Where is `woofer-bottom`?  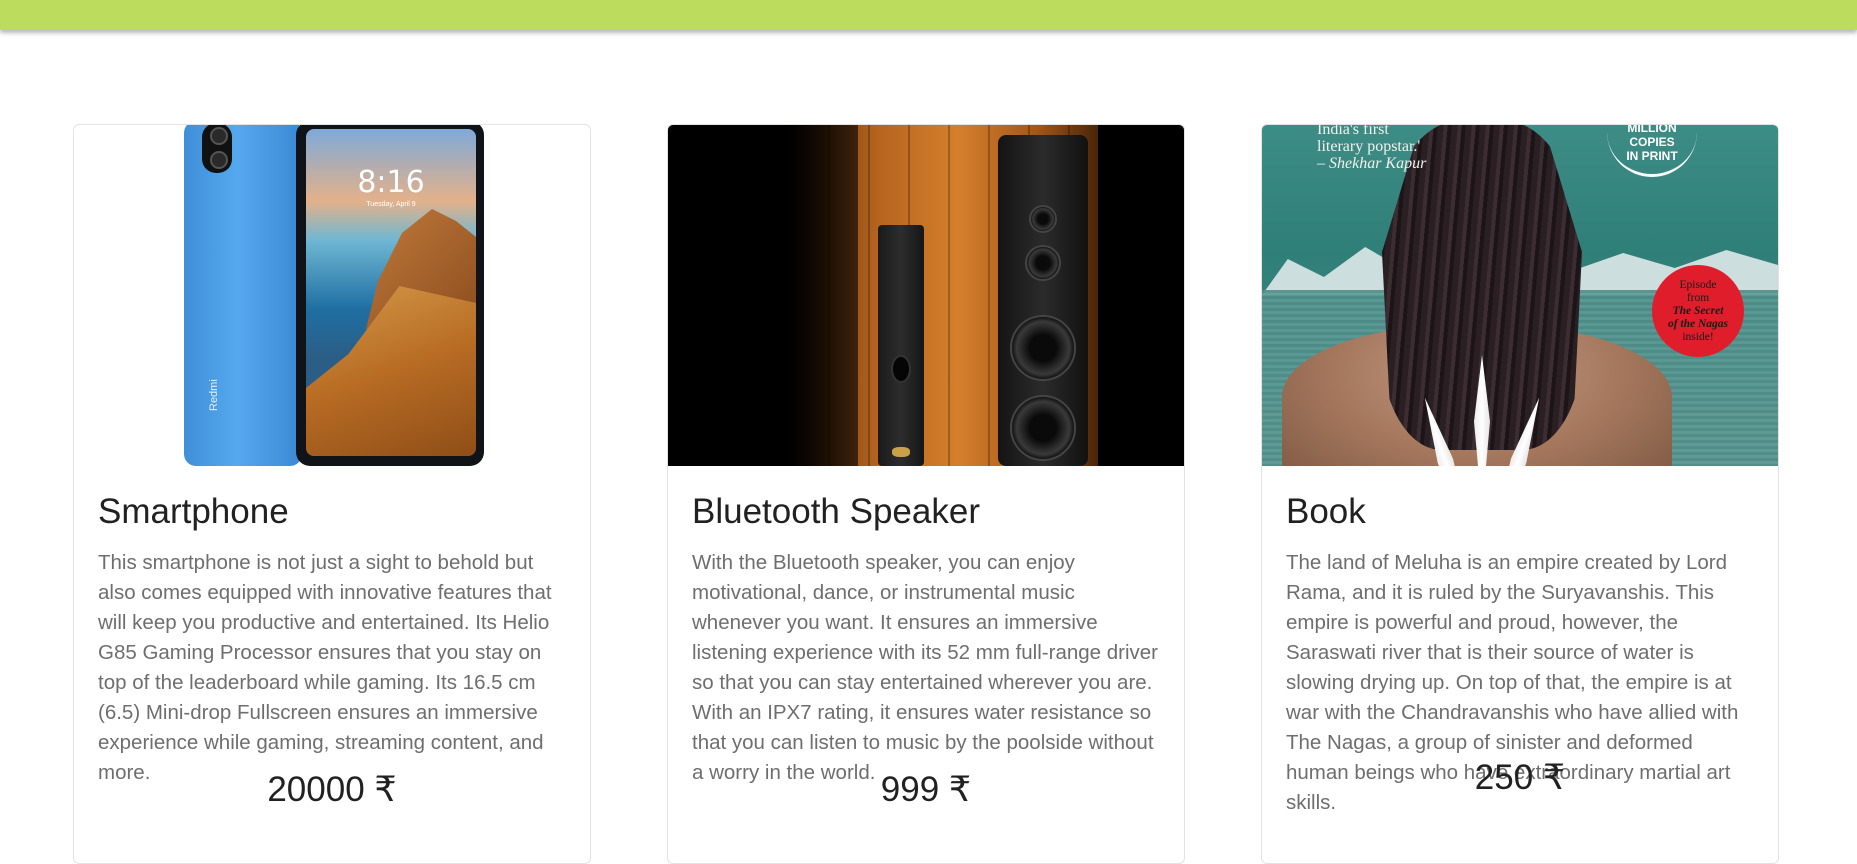 woofer-bottom is located at coordinates (1043, 428).